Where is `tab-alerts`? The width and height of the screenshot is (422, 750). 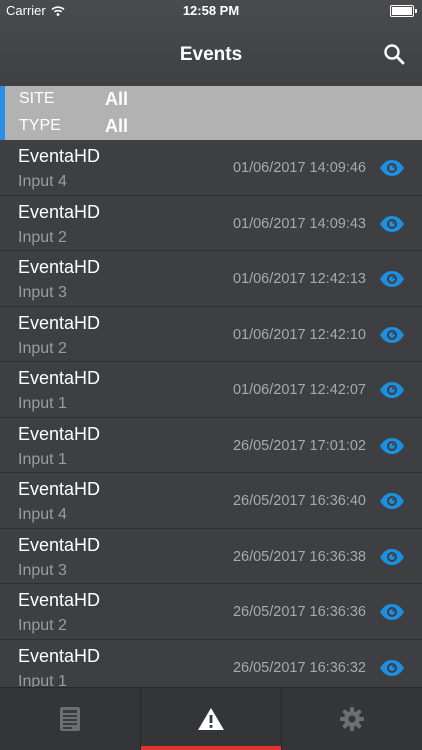
tab-alerts is located at coordinates (211, 719).